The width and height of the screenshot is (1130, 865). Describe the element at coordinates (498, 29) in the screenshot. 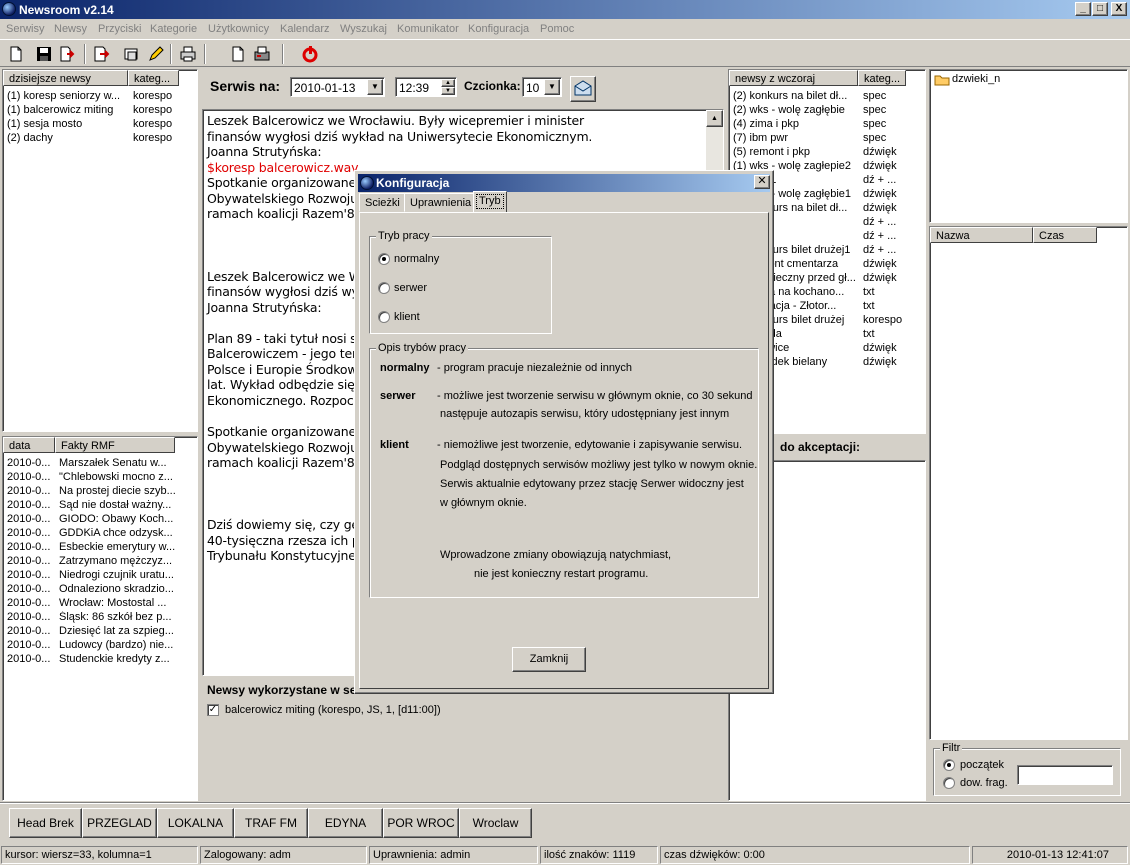

I see `menu-konfiguracja: Konfiguracja` at that location.